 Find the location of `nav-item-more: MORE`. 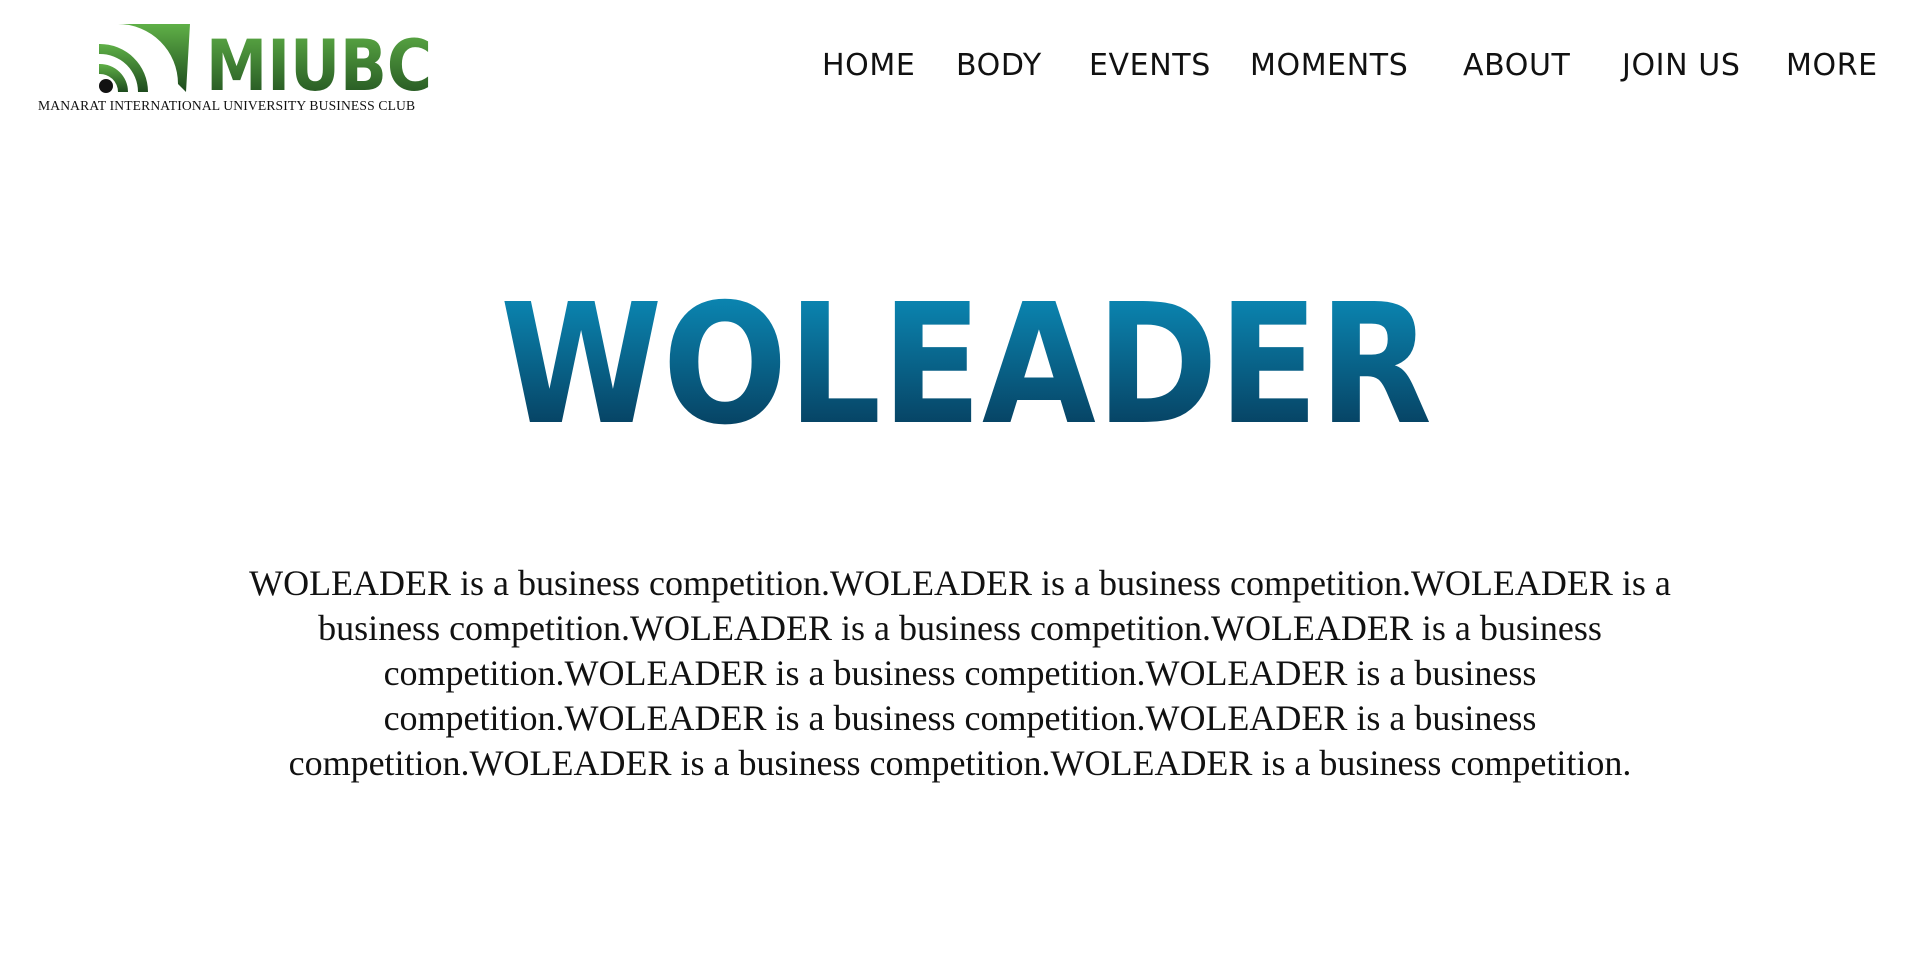

nav-item-more: MORE is located at coordinates (1832, 66).